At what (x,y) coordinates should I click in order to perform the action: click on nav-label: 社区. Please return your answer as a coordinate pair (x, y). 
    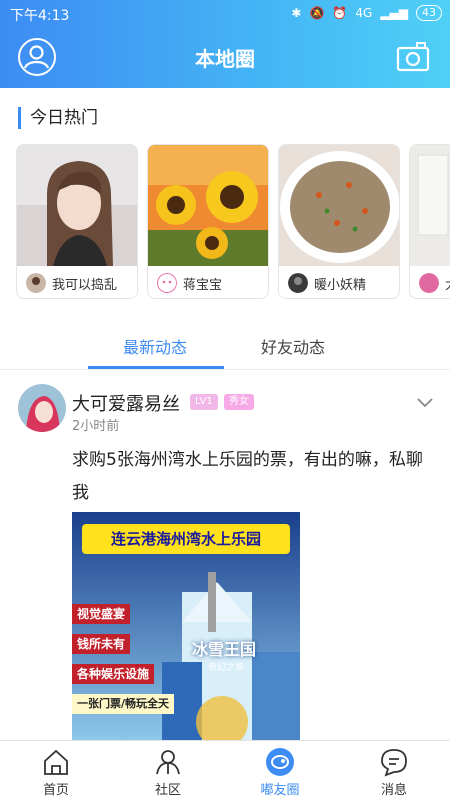
    Looking at the image, I should click on (167, 790).